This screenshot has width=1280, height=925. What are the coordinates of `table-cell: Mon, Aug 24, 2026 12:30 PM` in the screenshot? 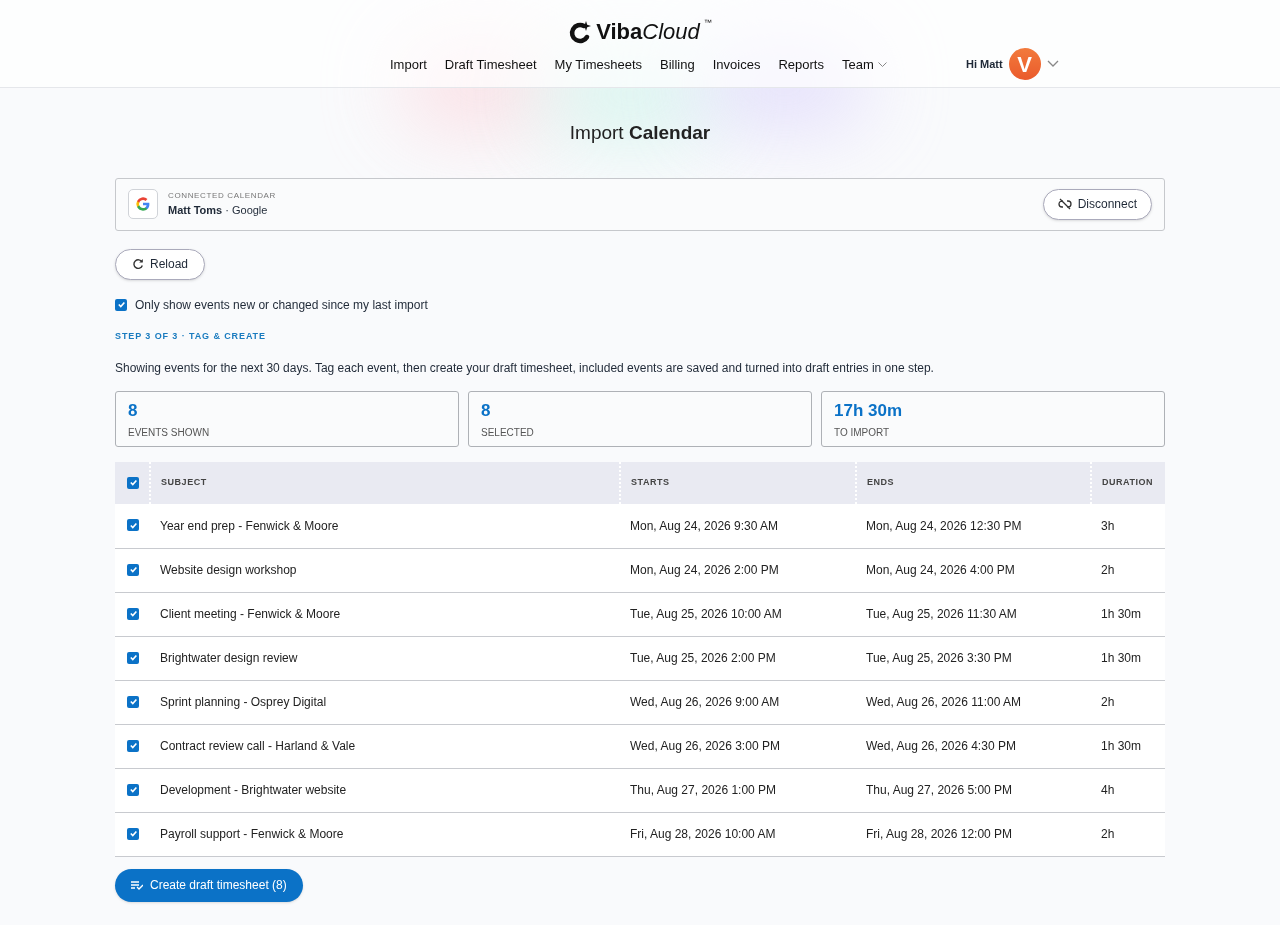 It's located at (973, 526).